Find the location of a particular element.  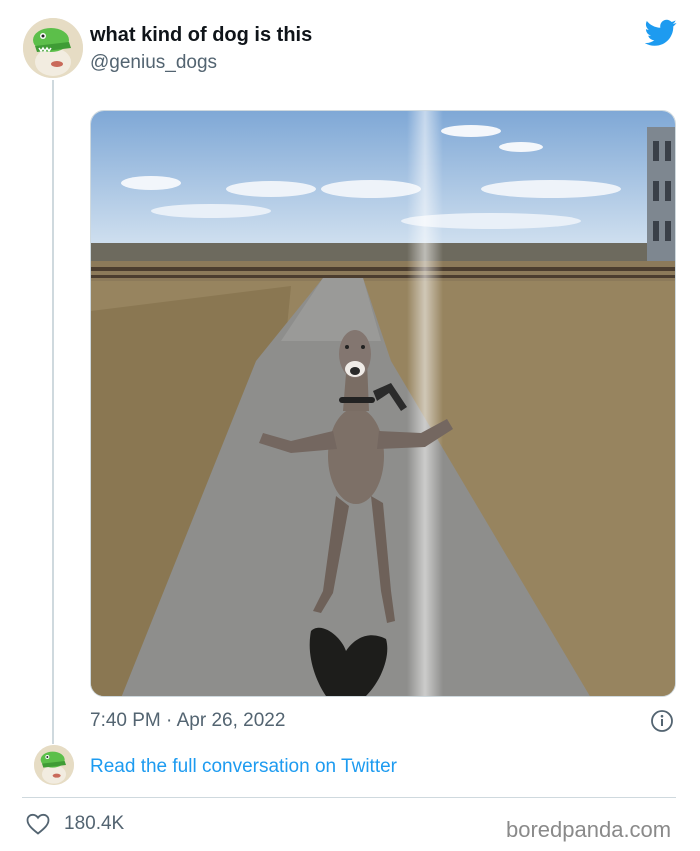

author-handle: @genius_dogs is located at coordinates (153, 63).